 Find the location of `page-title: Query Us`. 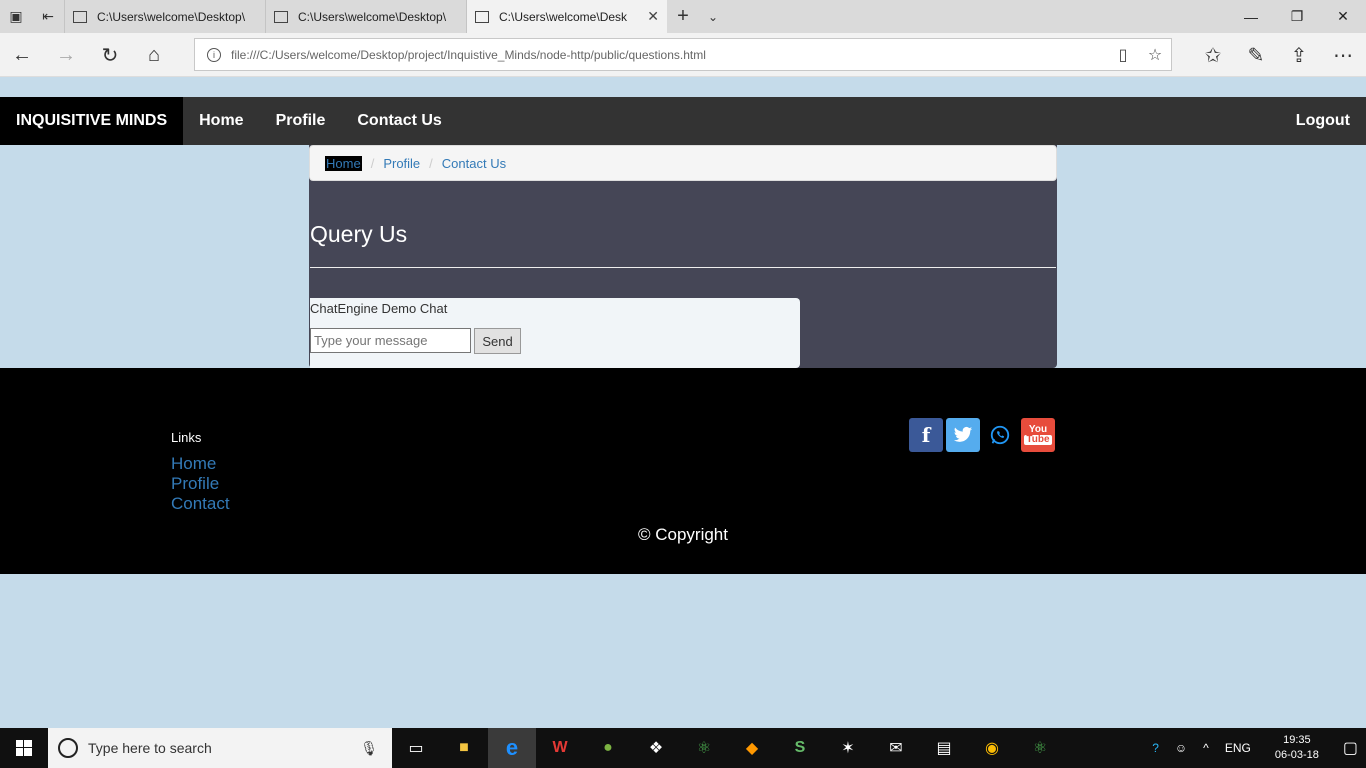

page-title: Query Us is located at coordinates (359, 234).